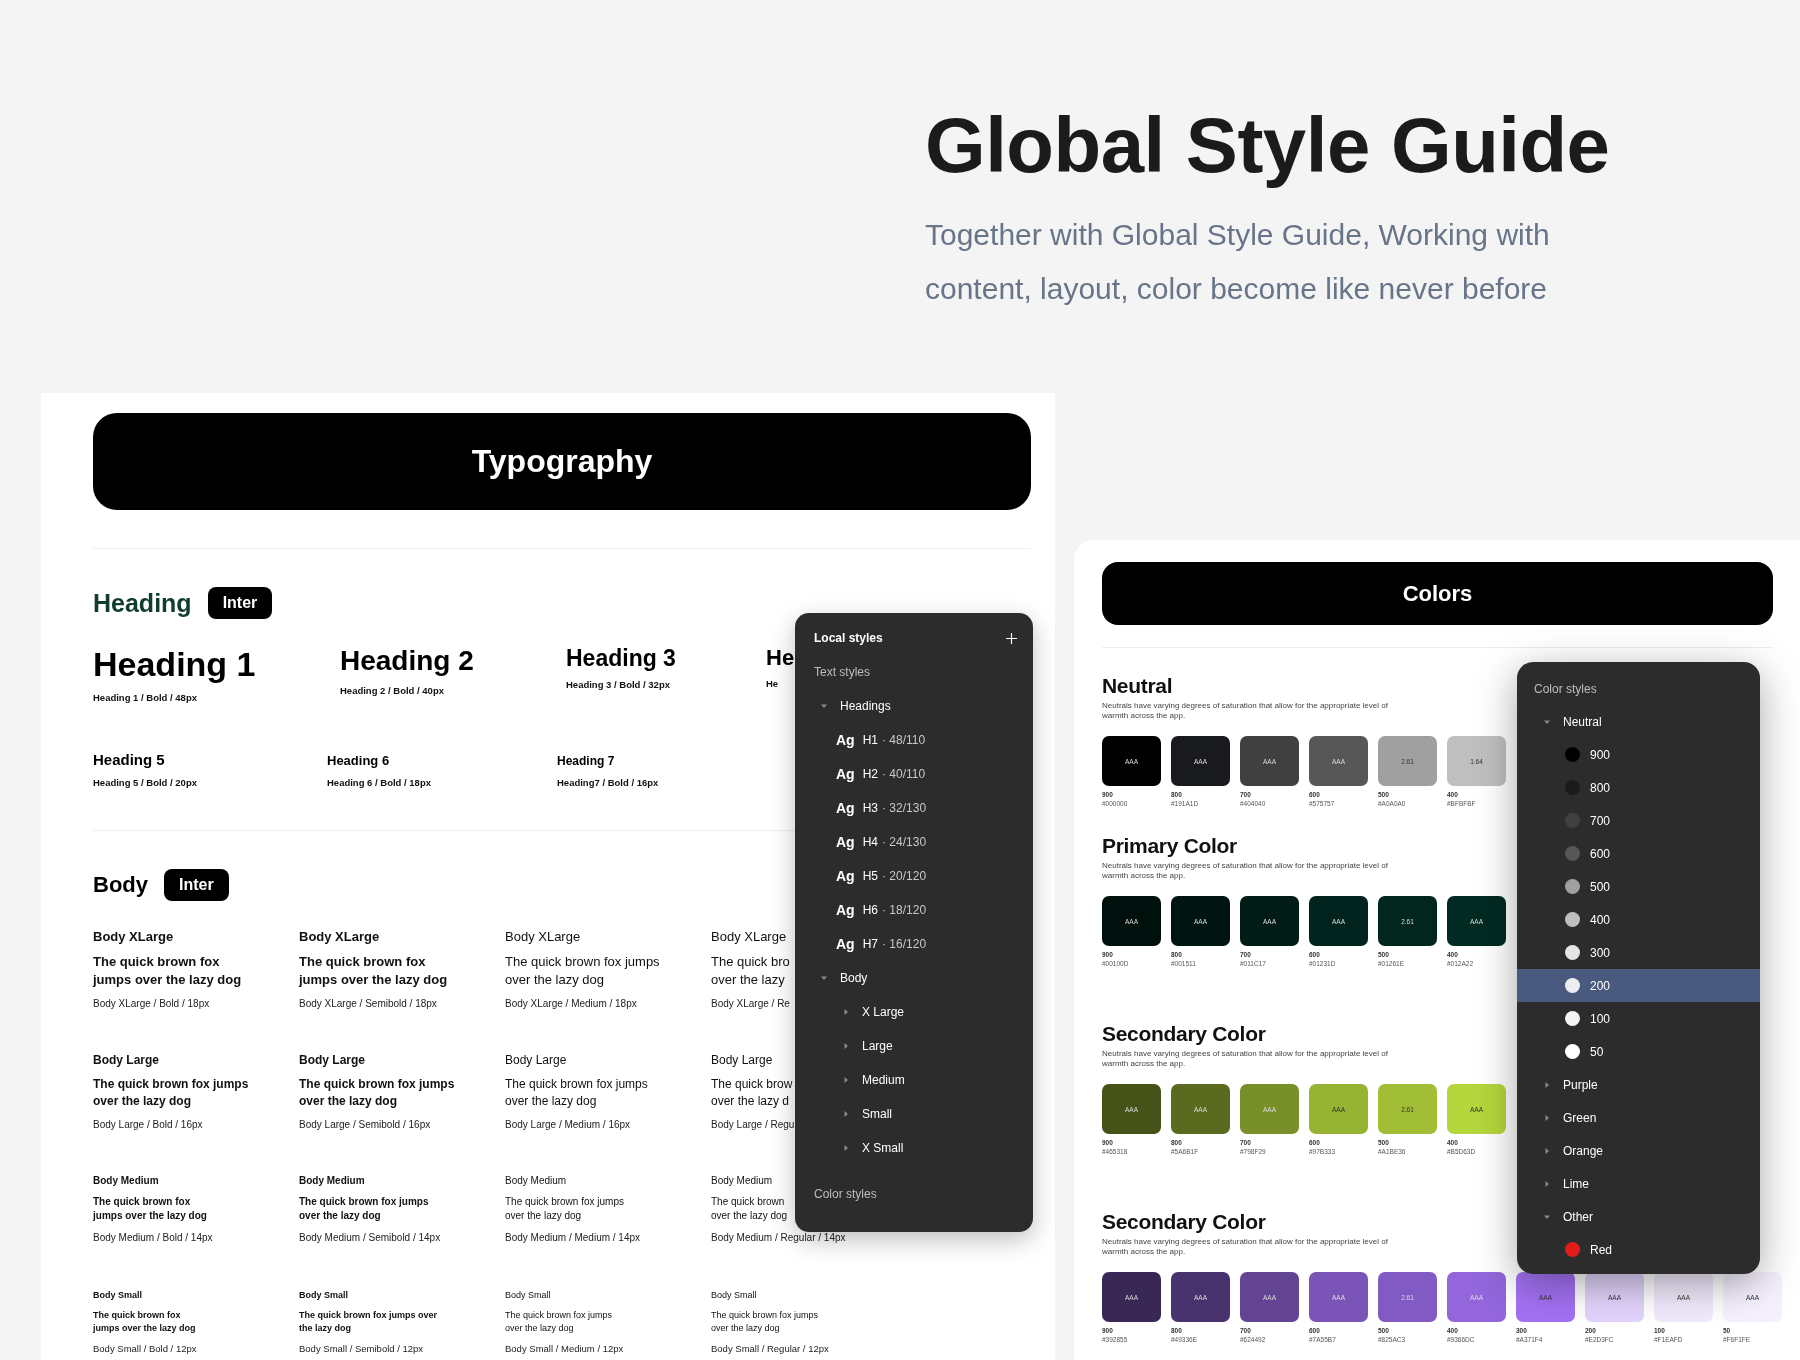  I want to click on add-icon, so click(1011, 638).